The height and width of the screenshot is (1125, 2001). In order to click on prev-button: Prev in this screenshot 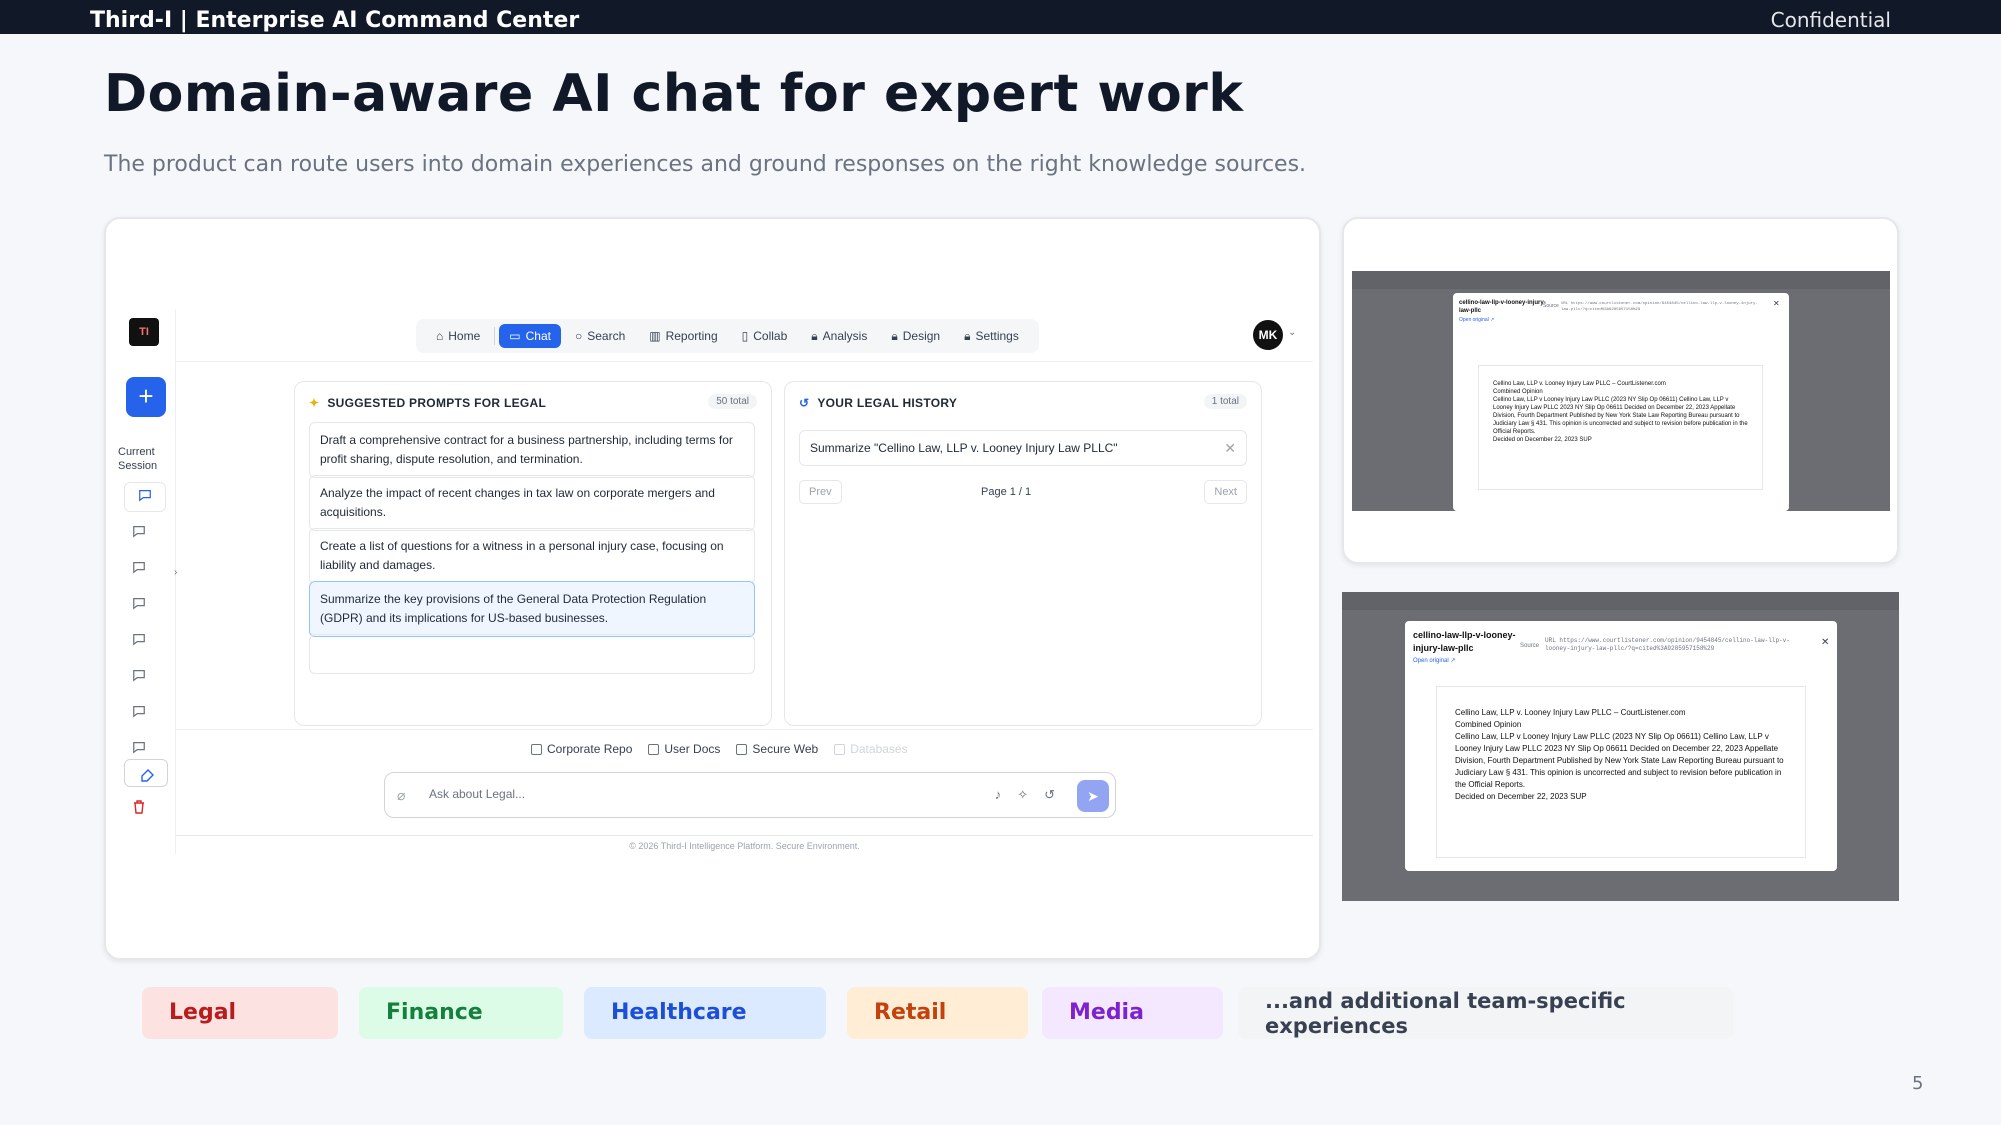, I will do `click(820, 492)`.